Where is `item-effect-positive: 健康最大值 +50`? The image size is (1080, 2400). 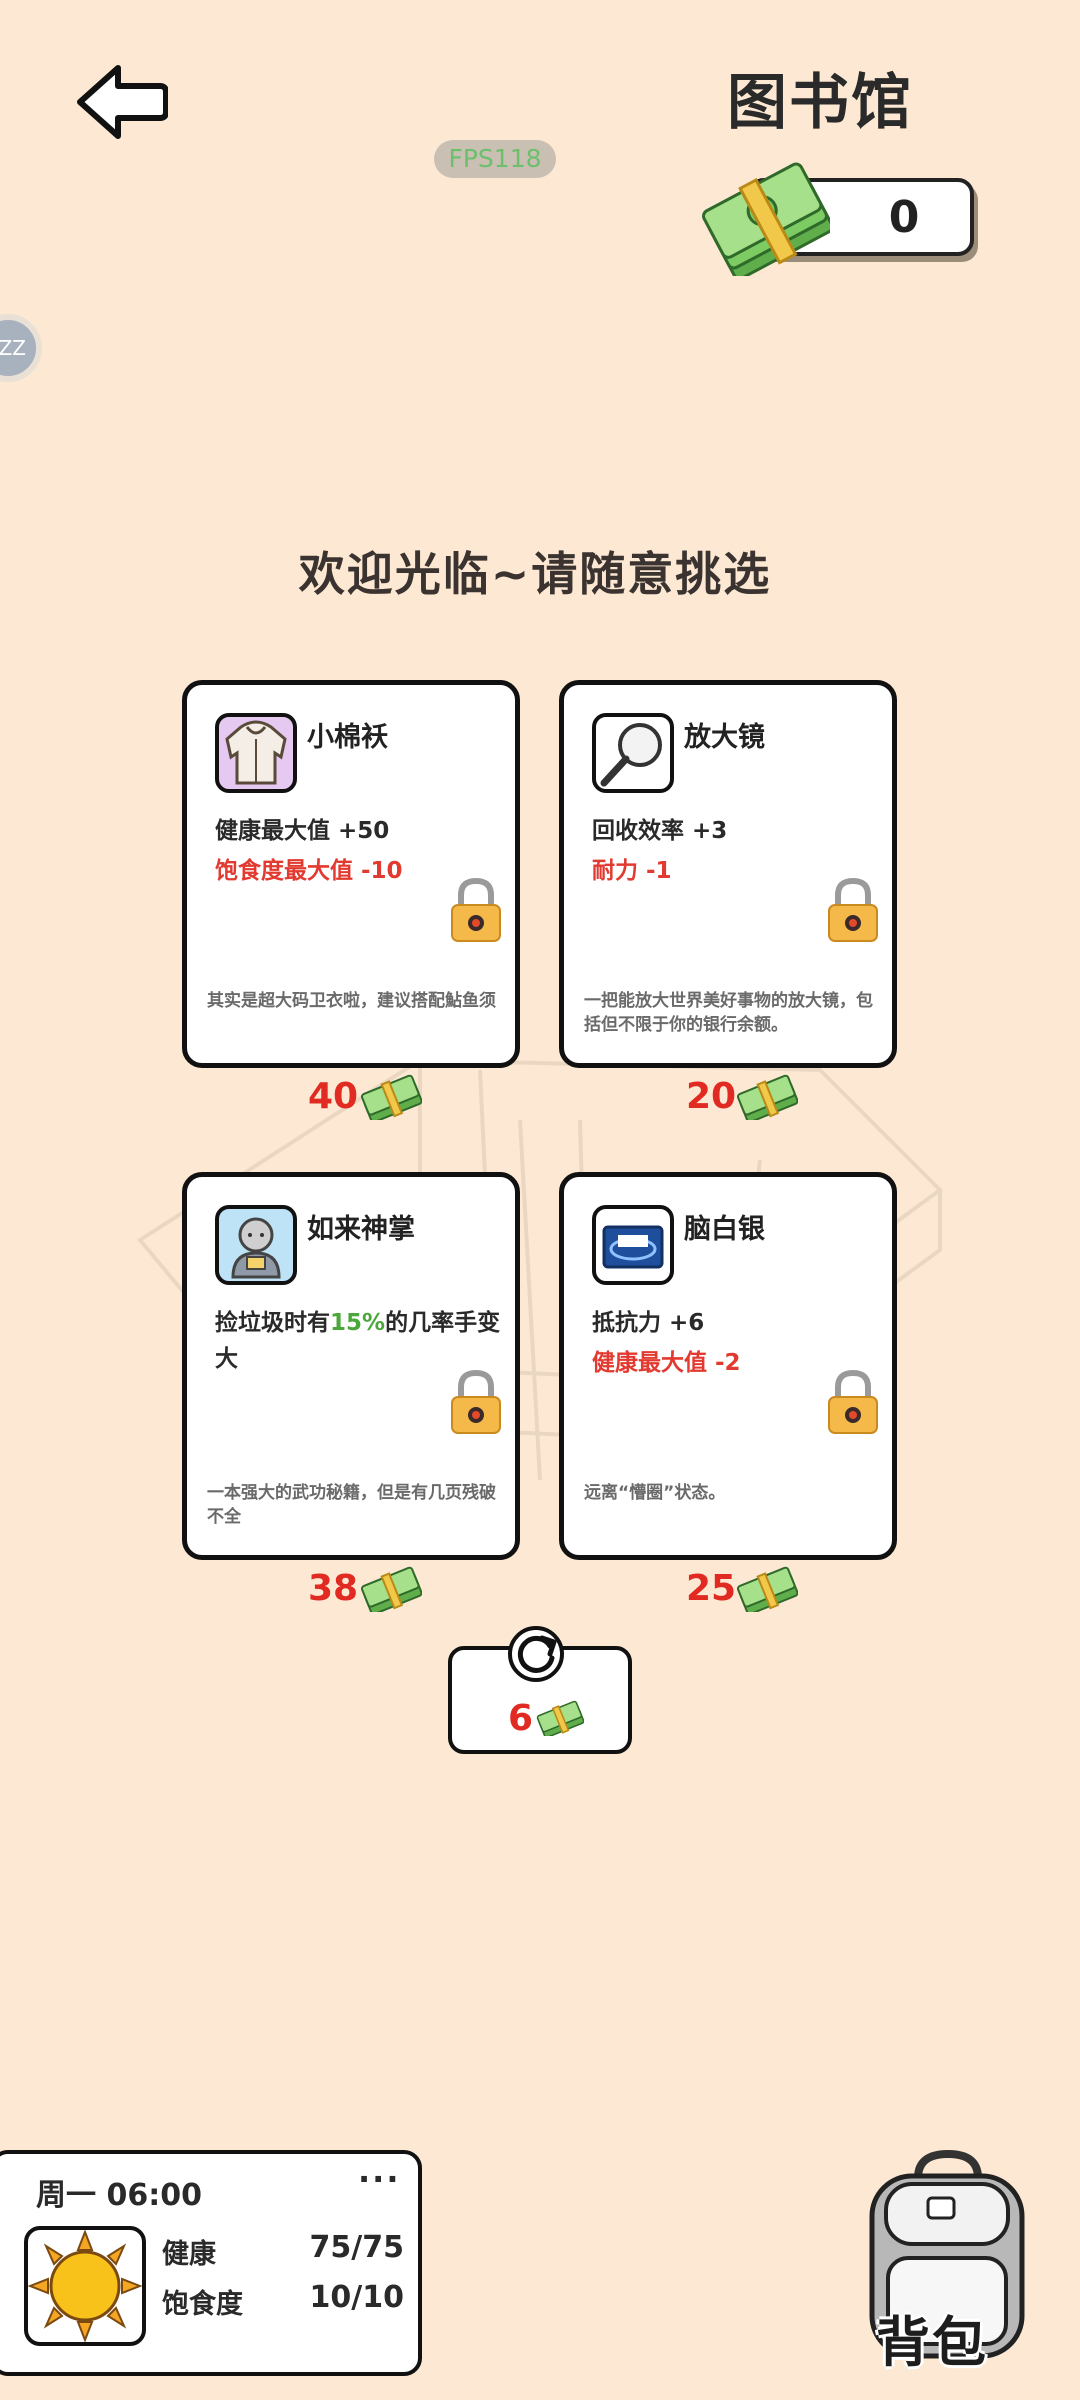
item-effect-positive: 健康最大值 +50 is located at coordinates (302, 831).